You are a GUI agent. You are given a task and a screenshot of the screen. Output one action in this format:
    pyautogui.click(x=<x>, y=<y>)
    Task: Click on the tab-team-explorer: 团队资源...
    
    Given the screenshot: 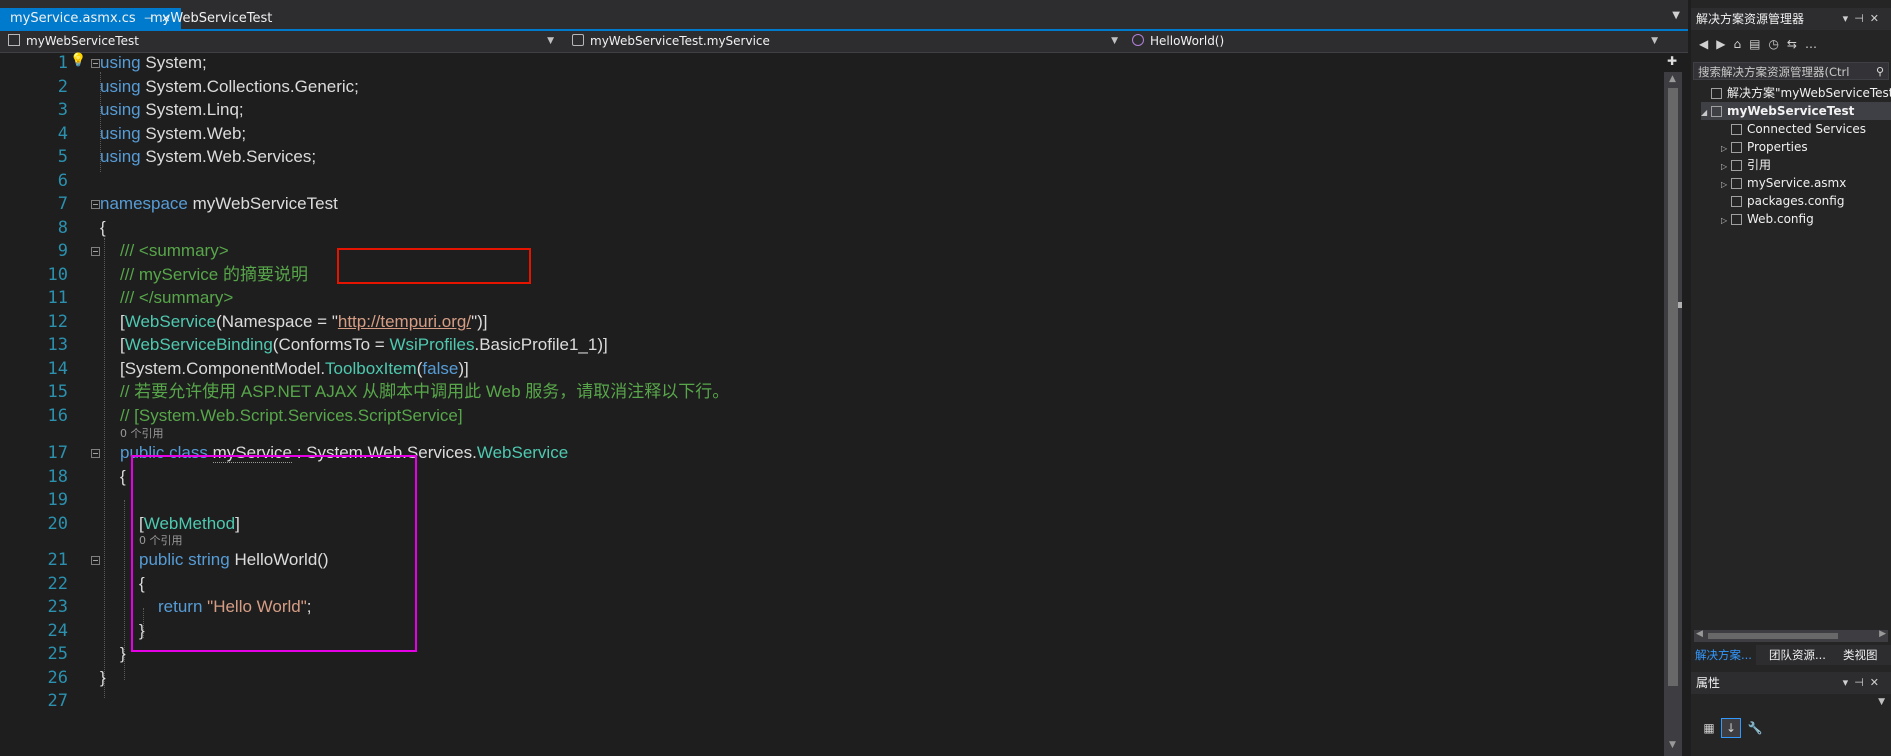 What is the action you would take?
    pyautogui.click(x=1797, y=655)
    